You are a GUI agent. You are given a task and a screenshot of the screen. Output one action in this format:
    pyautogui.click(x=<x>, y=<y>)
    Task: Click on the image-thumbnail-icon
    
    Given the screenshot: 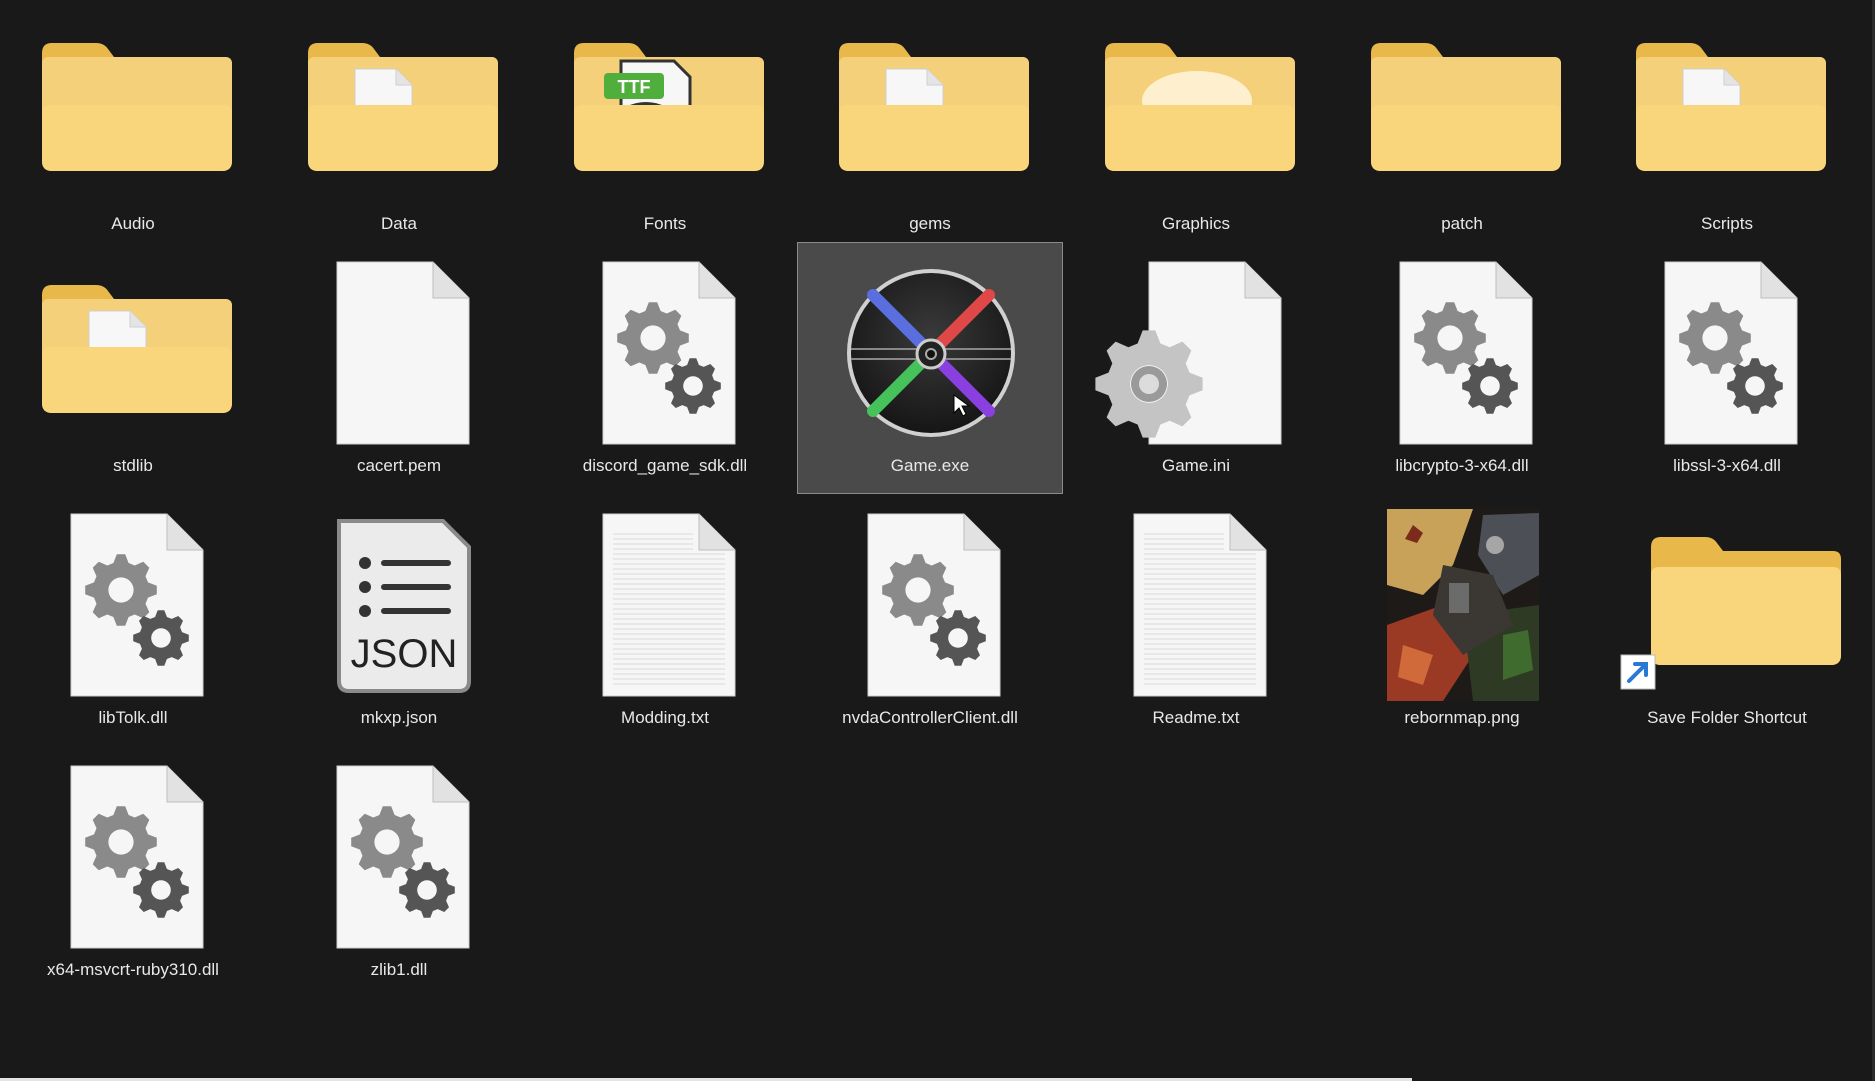 What is the action you would take?
    pyautogui.click(x=1463, y=605)
    